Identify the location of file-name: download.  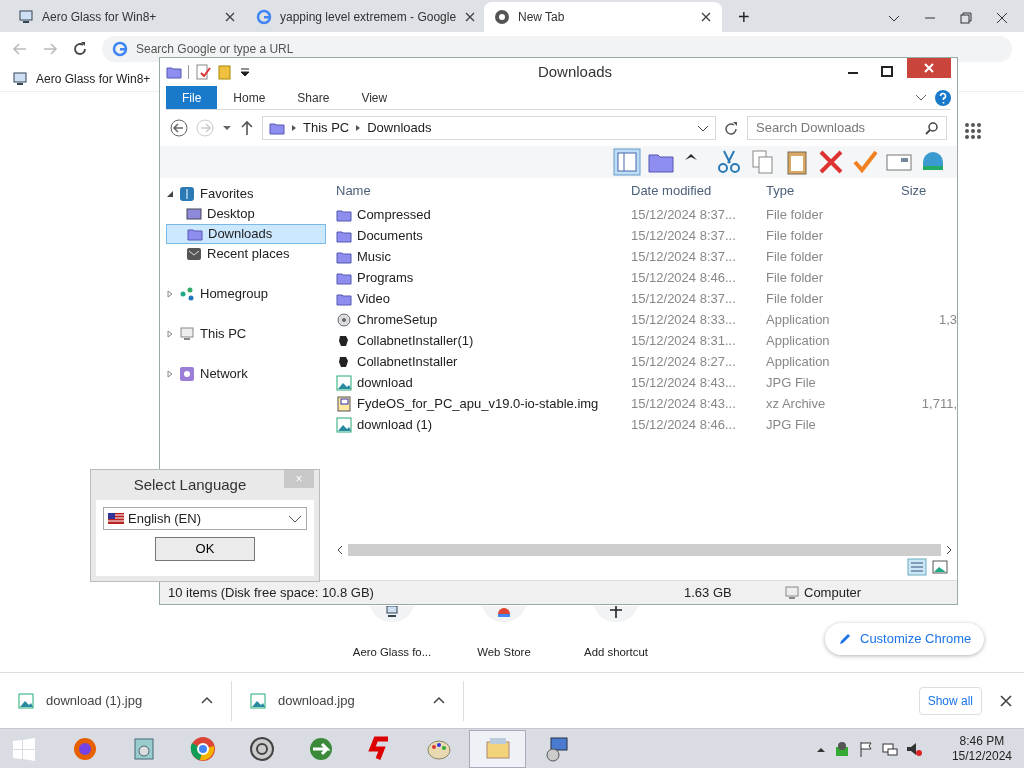
(385, 382).